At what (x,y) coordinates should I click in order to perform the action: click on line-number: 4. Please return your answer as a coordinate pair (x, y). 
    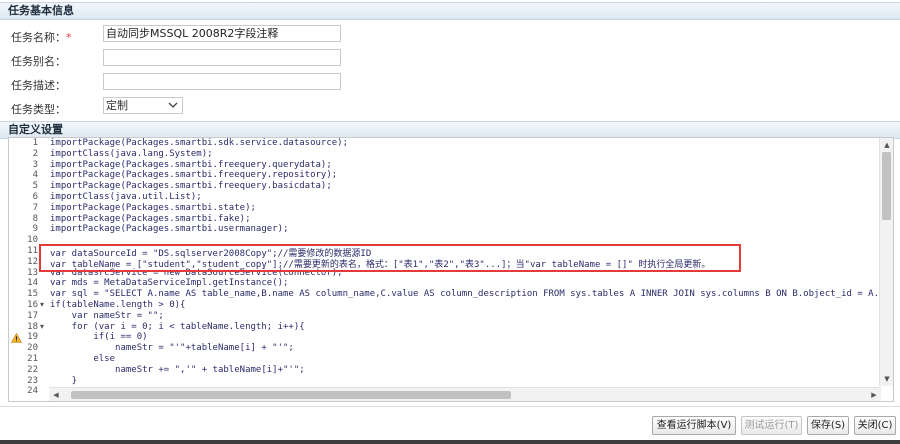
    Looking at the image, I should click on (35, 175).